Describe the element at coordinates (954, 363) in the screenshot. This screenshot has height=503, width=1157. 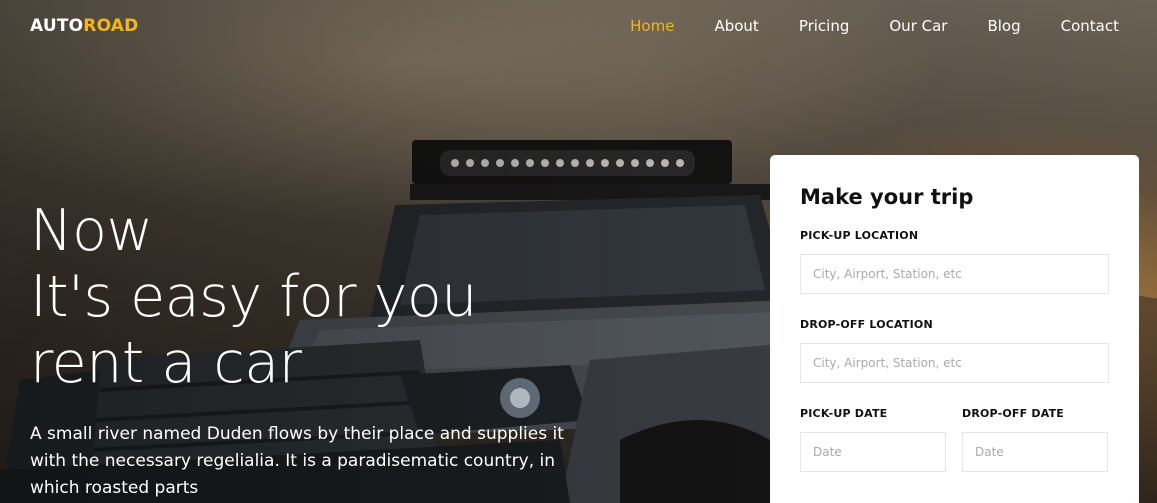
I see `dropoff-location-input` at that location.